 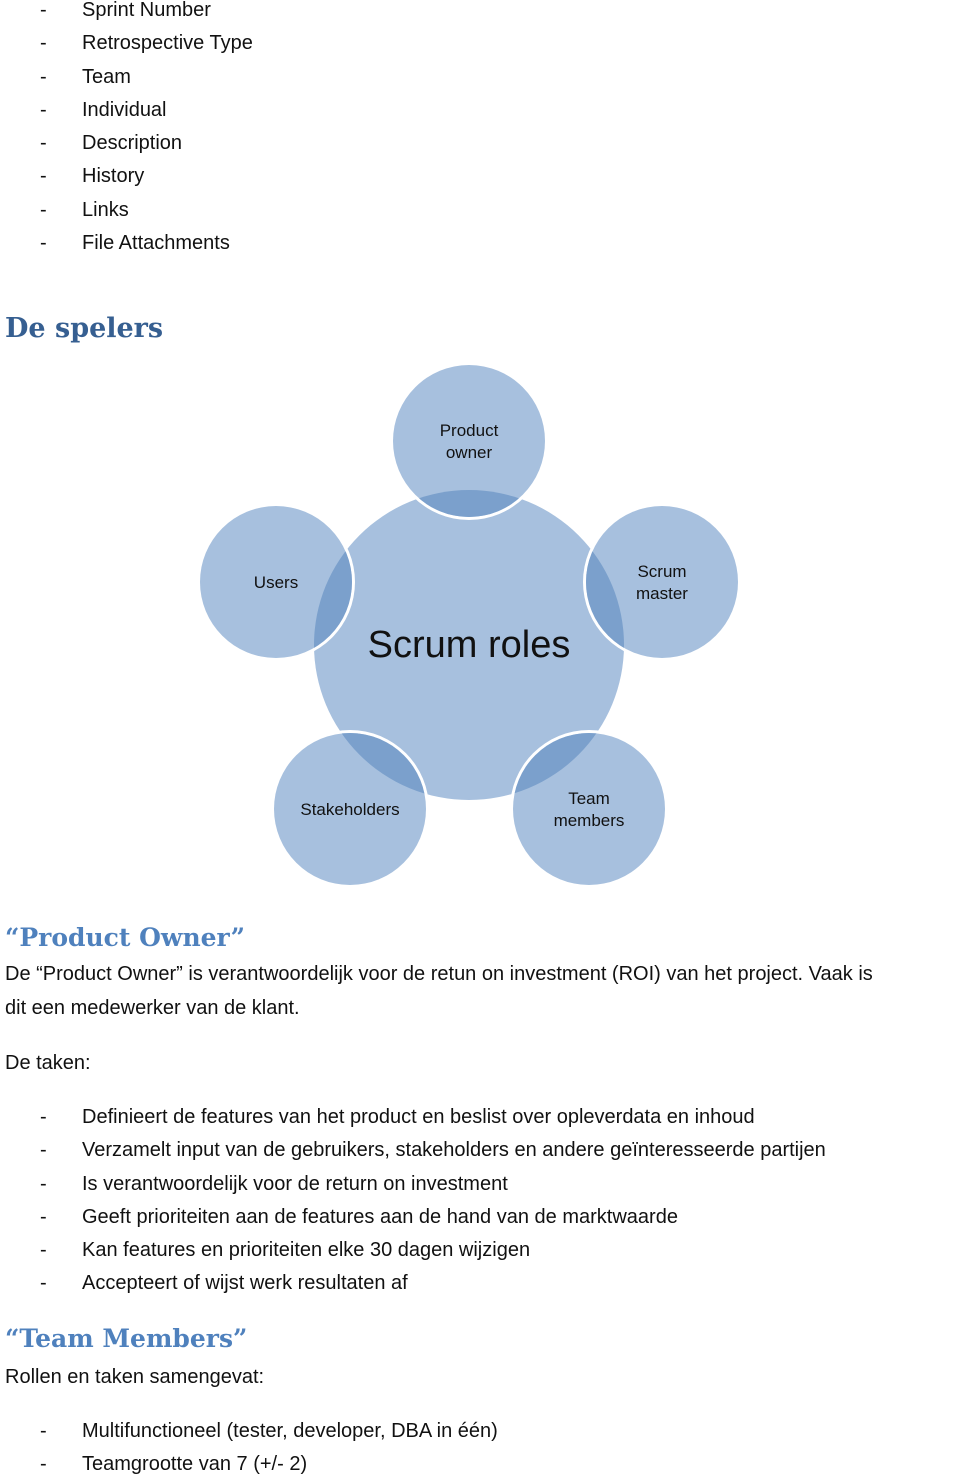 What do you see at coordinates (245, 1283) in the screenshot?
I see `list-item-text: Accepteert of wijst werk resultaten af` at bounding box center [245, 1283].